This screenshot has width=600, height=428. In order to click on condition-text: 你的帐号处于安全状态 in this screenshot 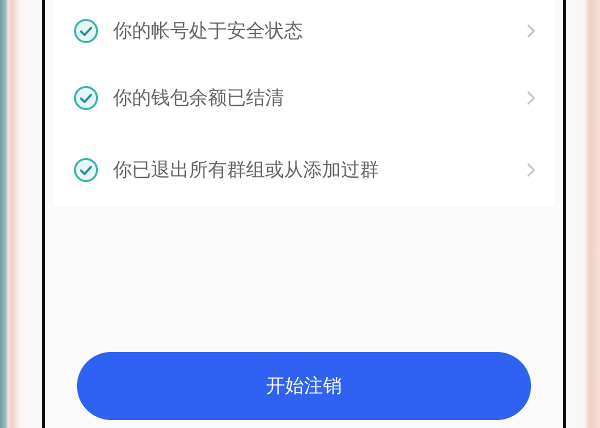, I will do `click(208, 31)`.